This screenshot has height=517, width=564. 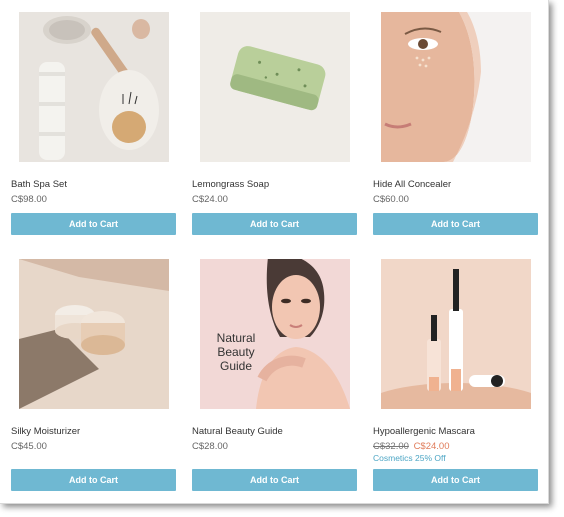 I want to click on product-name: Lemongrass Soap, so click(x=277, y=184).